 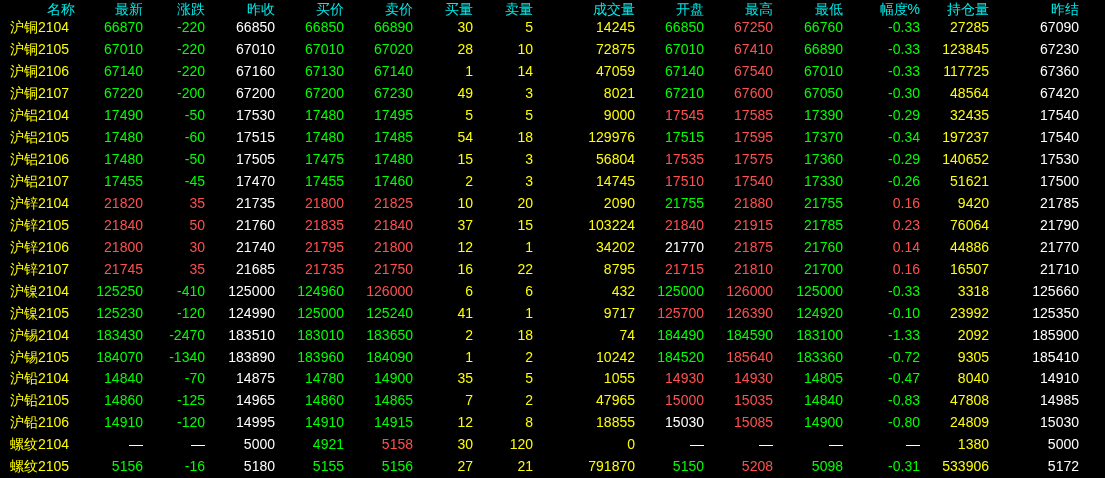 I want to click on table-cell: 15030, so click(x=1059, y=423).